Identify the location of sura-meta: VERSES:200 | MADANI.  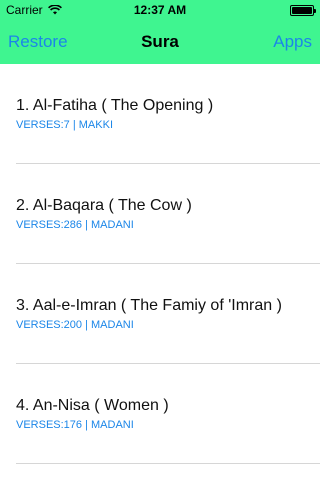
(75, 325).